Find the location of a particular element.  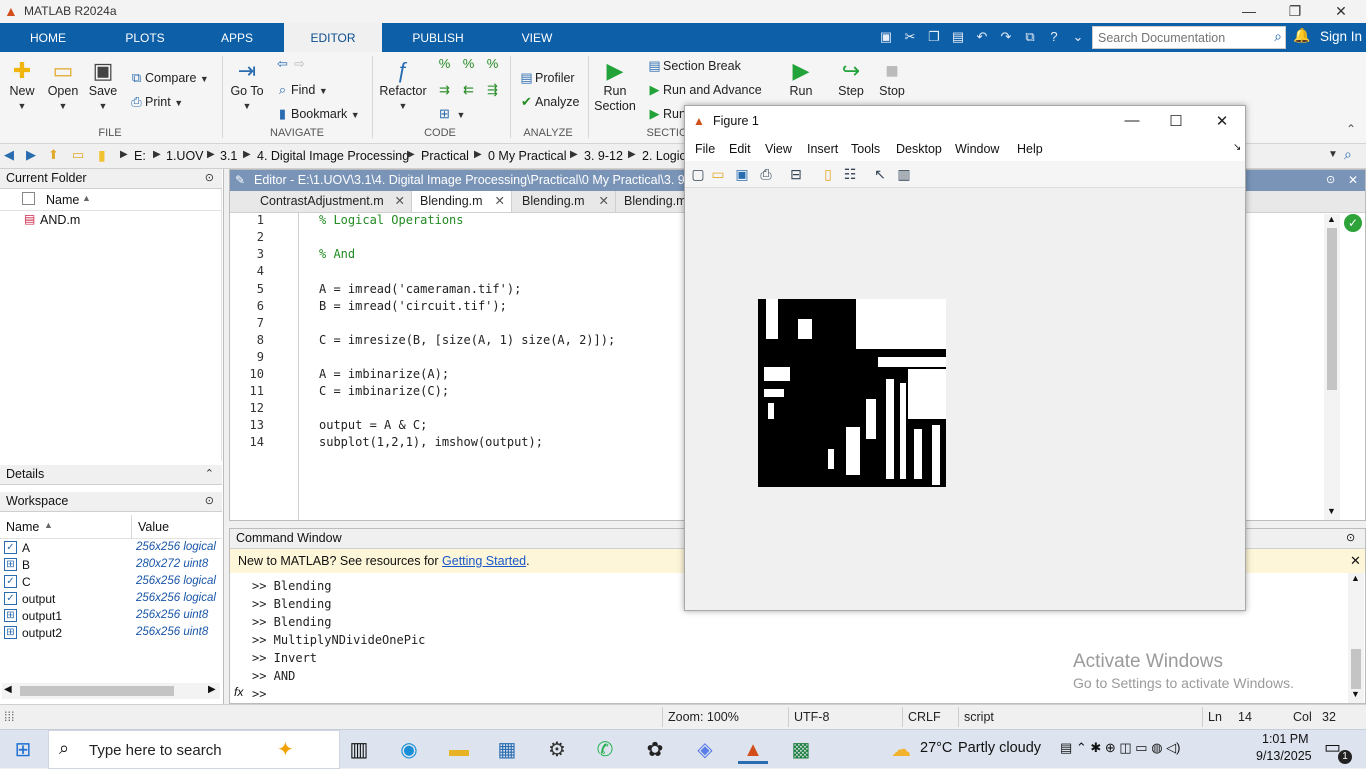

ws-name-column: Name is located at coordinates (22, 527).